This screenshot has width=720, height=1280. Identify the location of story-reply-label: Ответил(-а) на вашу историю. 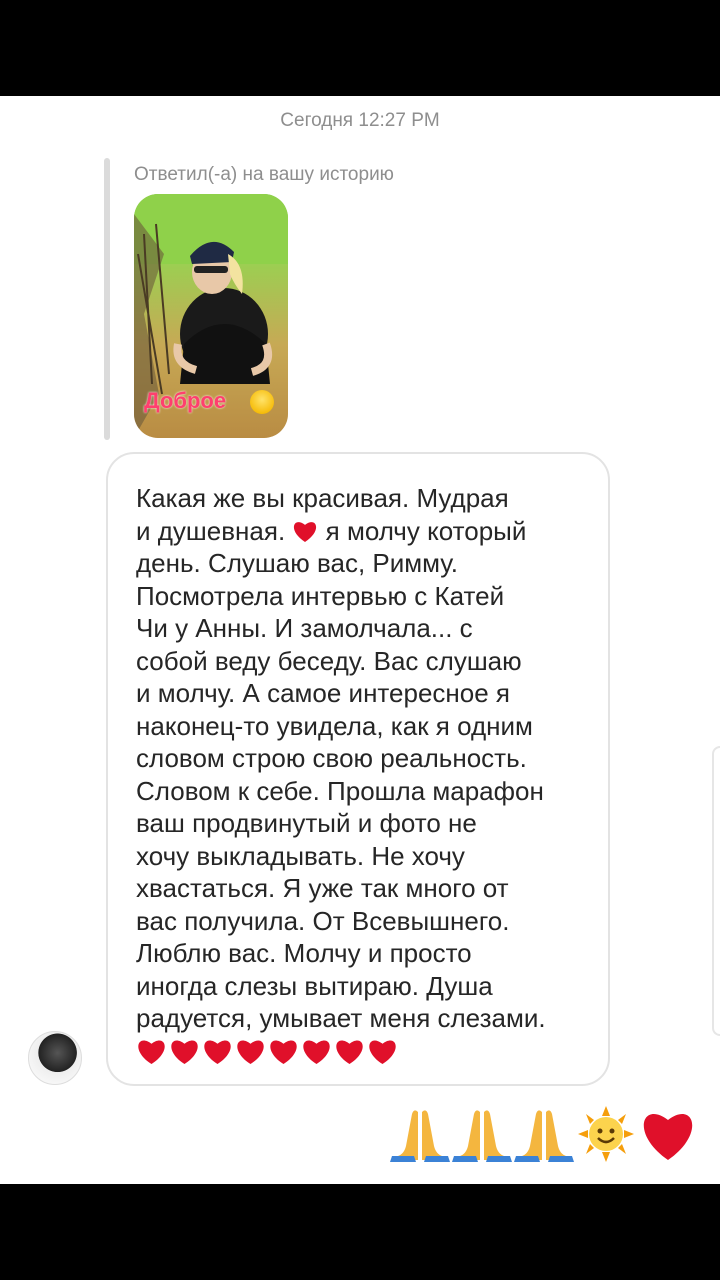
(264, 174).